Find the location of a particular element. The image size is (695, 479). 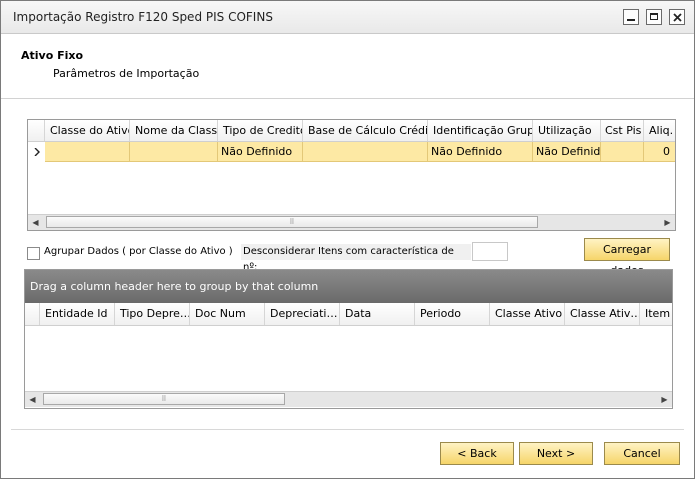

minimize-icon is located at coordinates (631, 20).